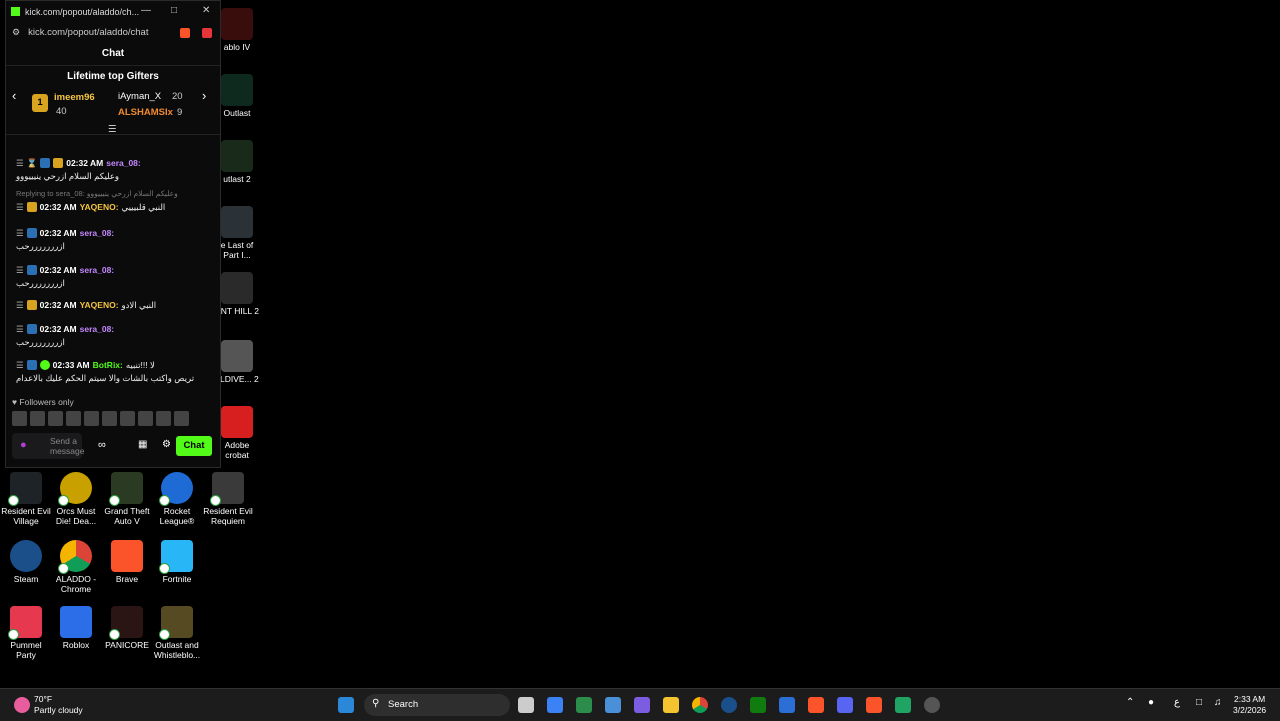 Image resolution: width=1280 pixels, height=721 pixels. What do you see at coordinates (729, 705) in the screenshot?
I see `steam-icon` at bounding box center [729, 705].